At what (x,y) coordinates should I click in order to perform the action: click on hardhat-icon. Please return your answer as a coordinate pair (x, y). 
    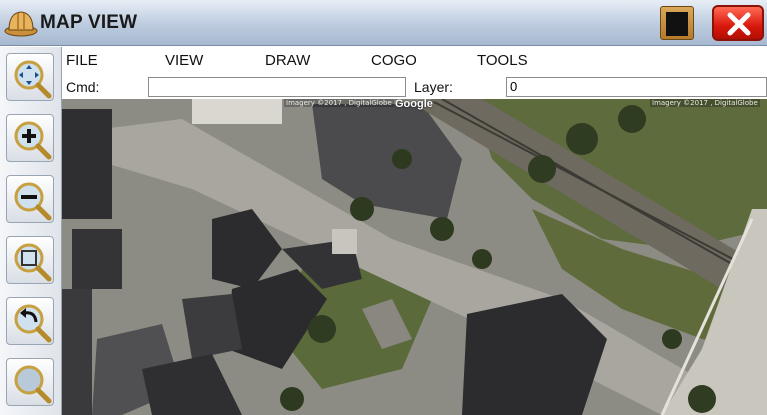
    Looking at the image, I should click on (21, 24).